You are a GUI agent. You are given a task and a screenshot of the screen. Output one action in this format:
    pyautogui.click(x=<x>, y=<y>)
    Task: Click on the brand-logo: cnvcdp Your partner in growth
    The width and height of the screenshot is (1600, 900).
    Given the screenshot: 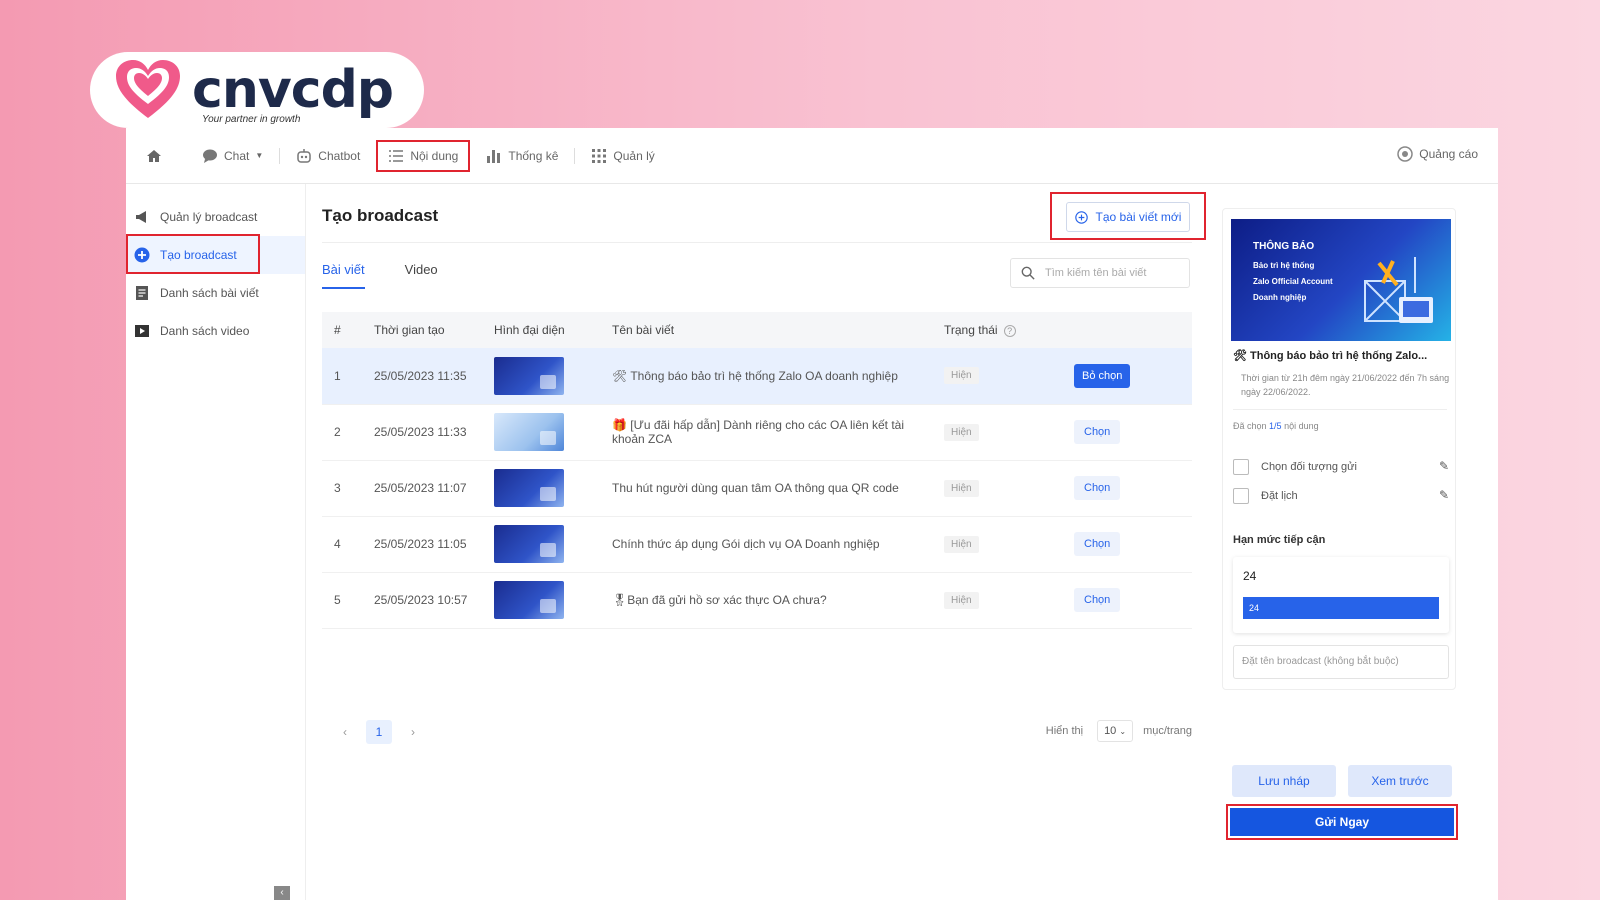 What is the action you would take?
    pyautogui.click(x=257, y=90)
    